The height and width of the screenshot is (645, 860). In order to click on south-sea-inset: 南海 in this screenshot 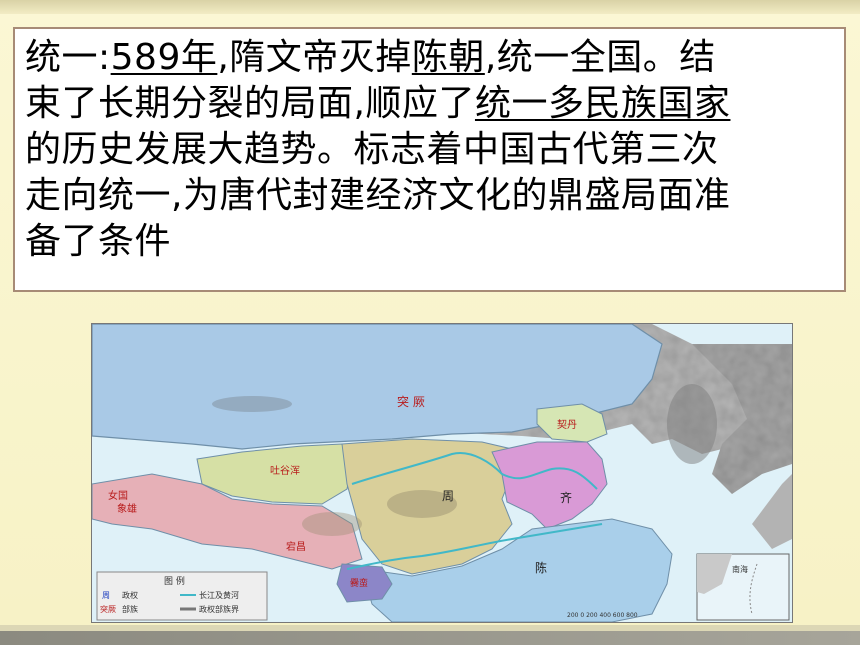, I will do `click(743, 587)`.